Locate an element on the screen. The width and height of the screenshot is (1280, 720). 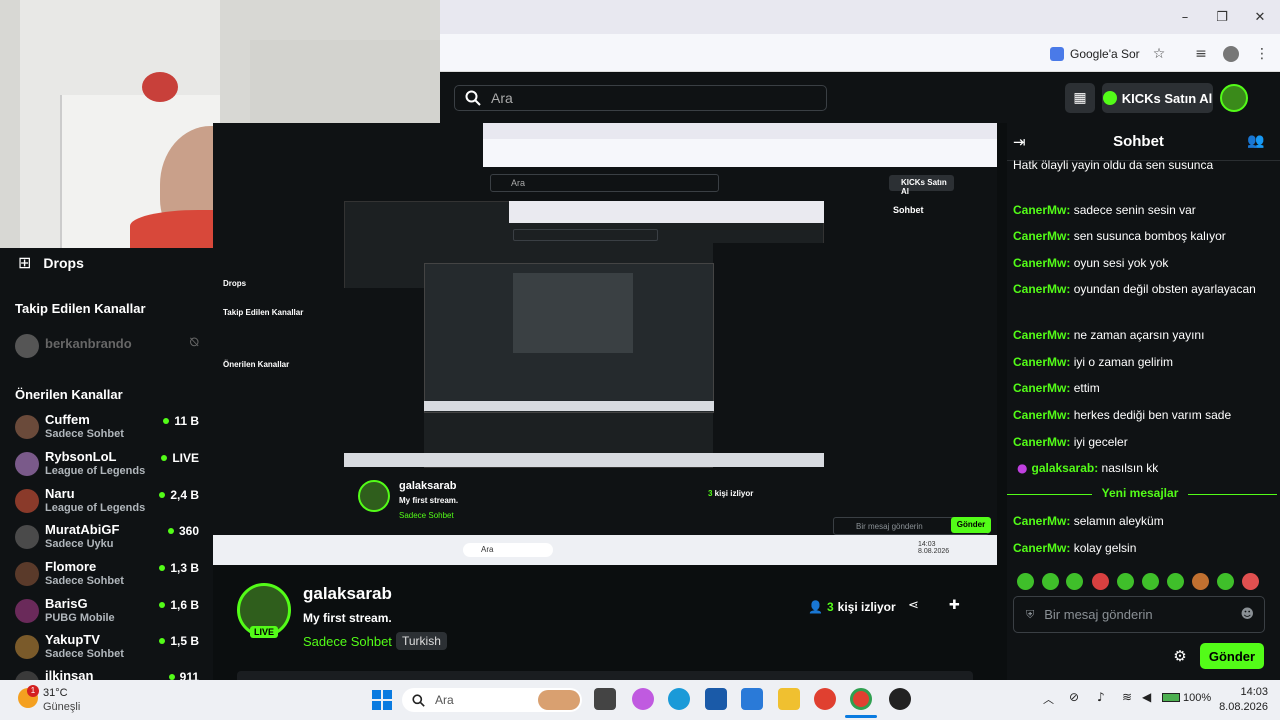
chat-message: CanerMw: sen susunca bomboş kalıyor is located at coordinates (1138, 236).